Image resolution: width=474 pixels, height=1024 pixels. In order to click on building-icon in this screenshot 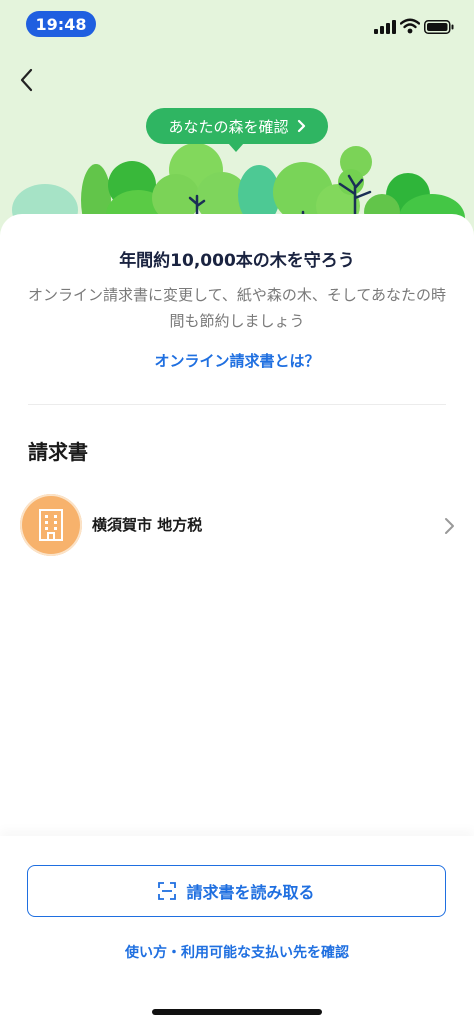, I will do `click(51, 525)`.